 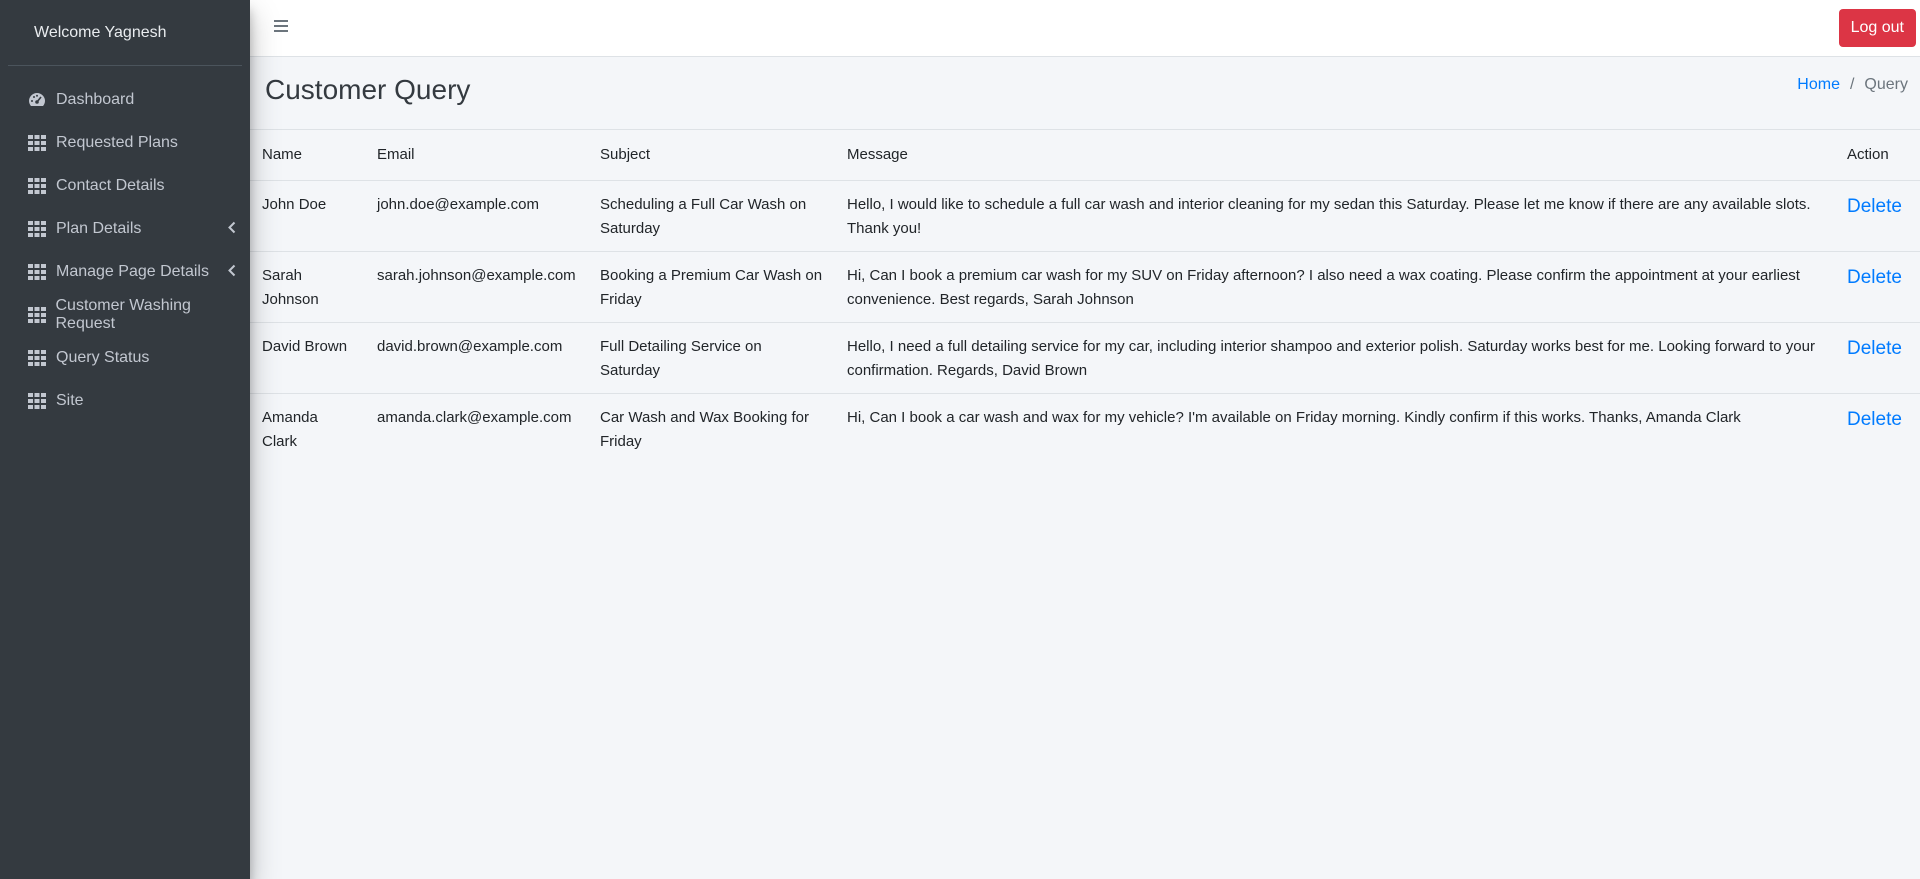 I want to click on sidebar-item-query-status: Query Status, so click(x=125, y=357).